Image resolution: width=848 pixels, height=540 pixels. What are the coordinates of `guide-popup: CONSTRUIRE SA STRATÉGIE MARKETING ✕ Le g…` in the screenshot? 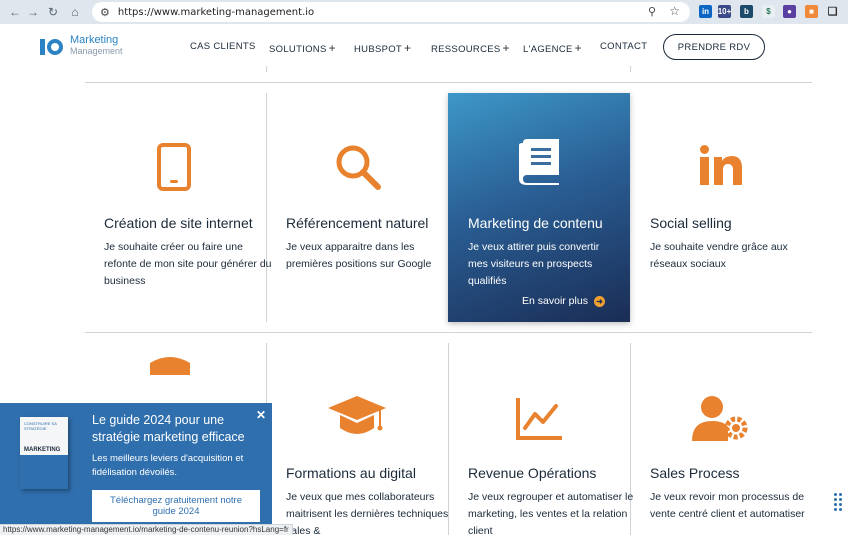 It's located at (136, 469).